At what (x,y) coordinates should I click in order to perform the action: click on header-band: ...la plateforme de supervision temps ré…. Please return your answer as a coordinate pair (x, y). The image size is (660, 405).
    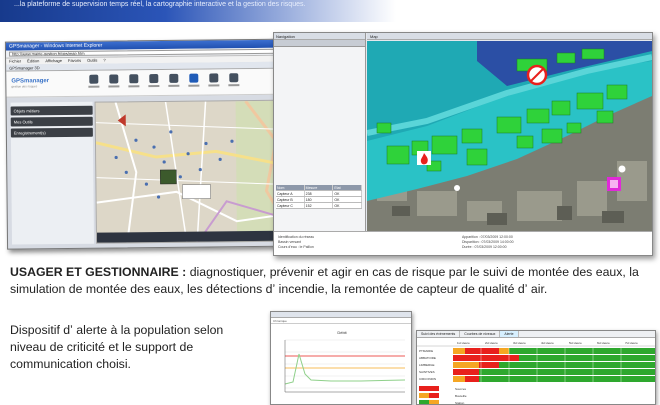
    Looking at the image, I should click on (330, 11).